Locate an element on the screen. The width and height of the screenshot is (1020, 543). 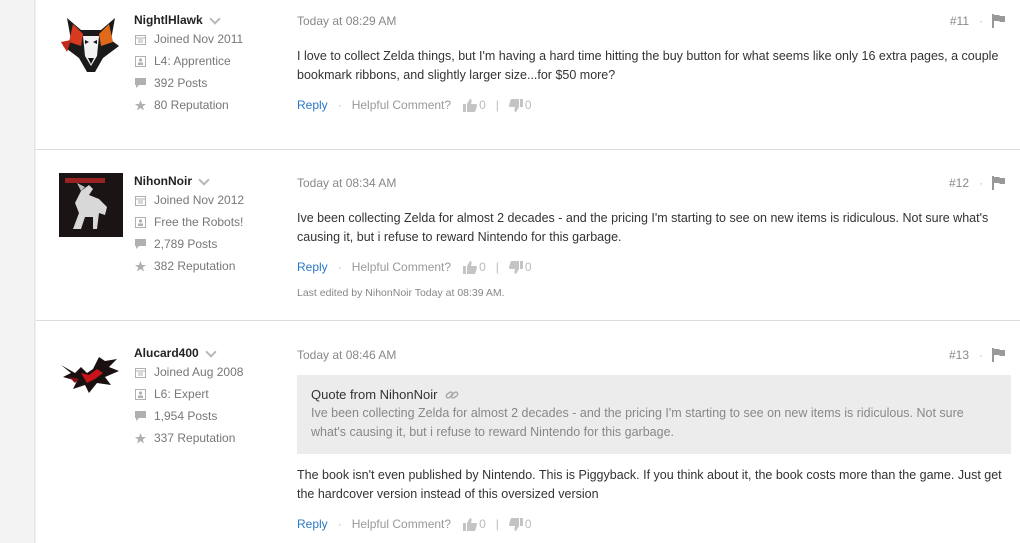
post-number-area: #12 · is located at coordinates (977, 183).